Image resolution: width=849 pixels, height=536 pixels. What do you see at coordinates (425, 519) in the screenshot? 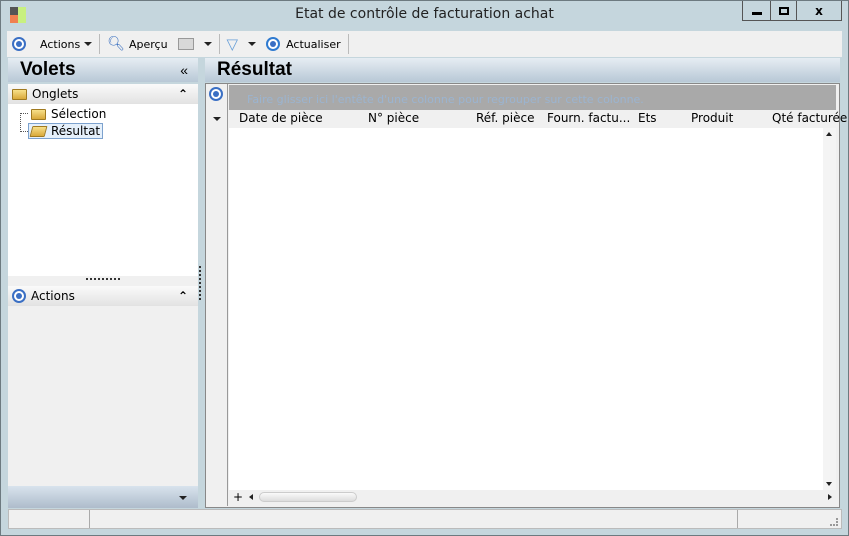
I see `status-bar` at bounding box center [425, 519].